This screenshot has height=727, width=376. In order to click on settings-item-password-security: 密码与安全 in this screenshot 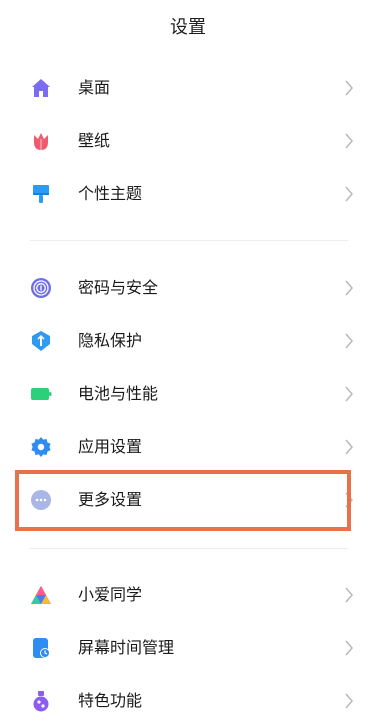, I will do `click(188, 287)`.